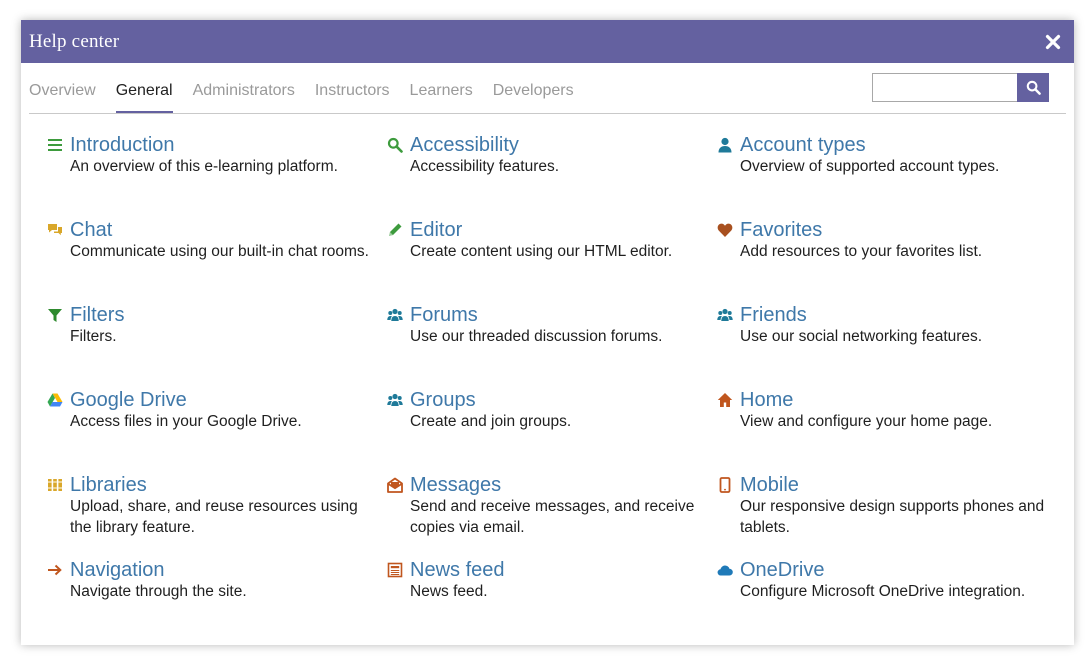 The width and height of the screenshot is (1091, 666). I want to click on search-icon, so click(1033, 87).